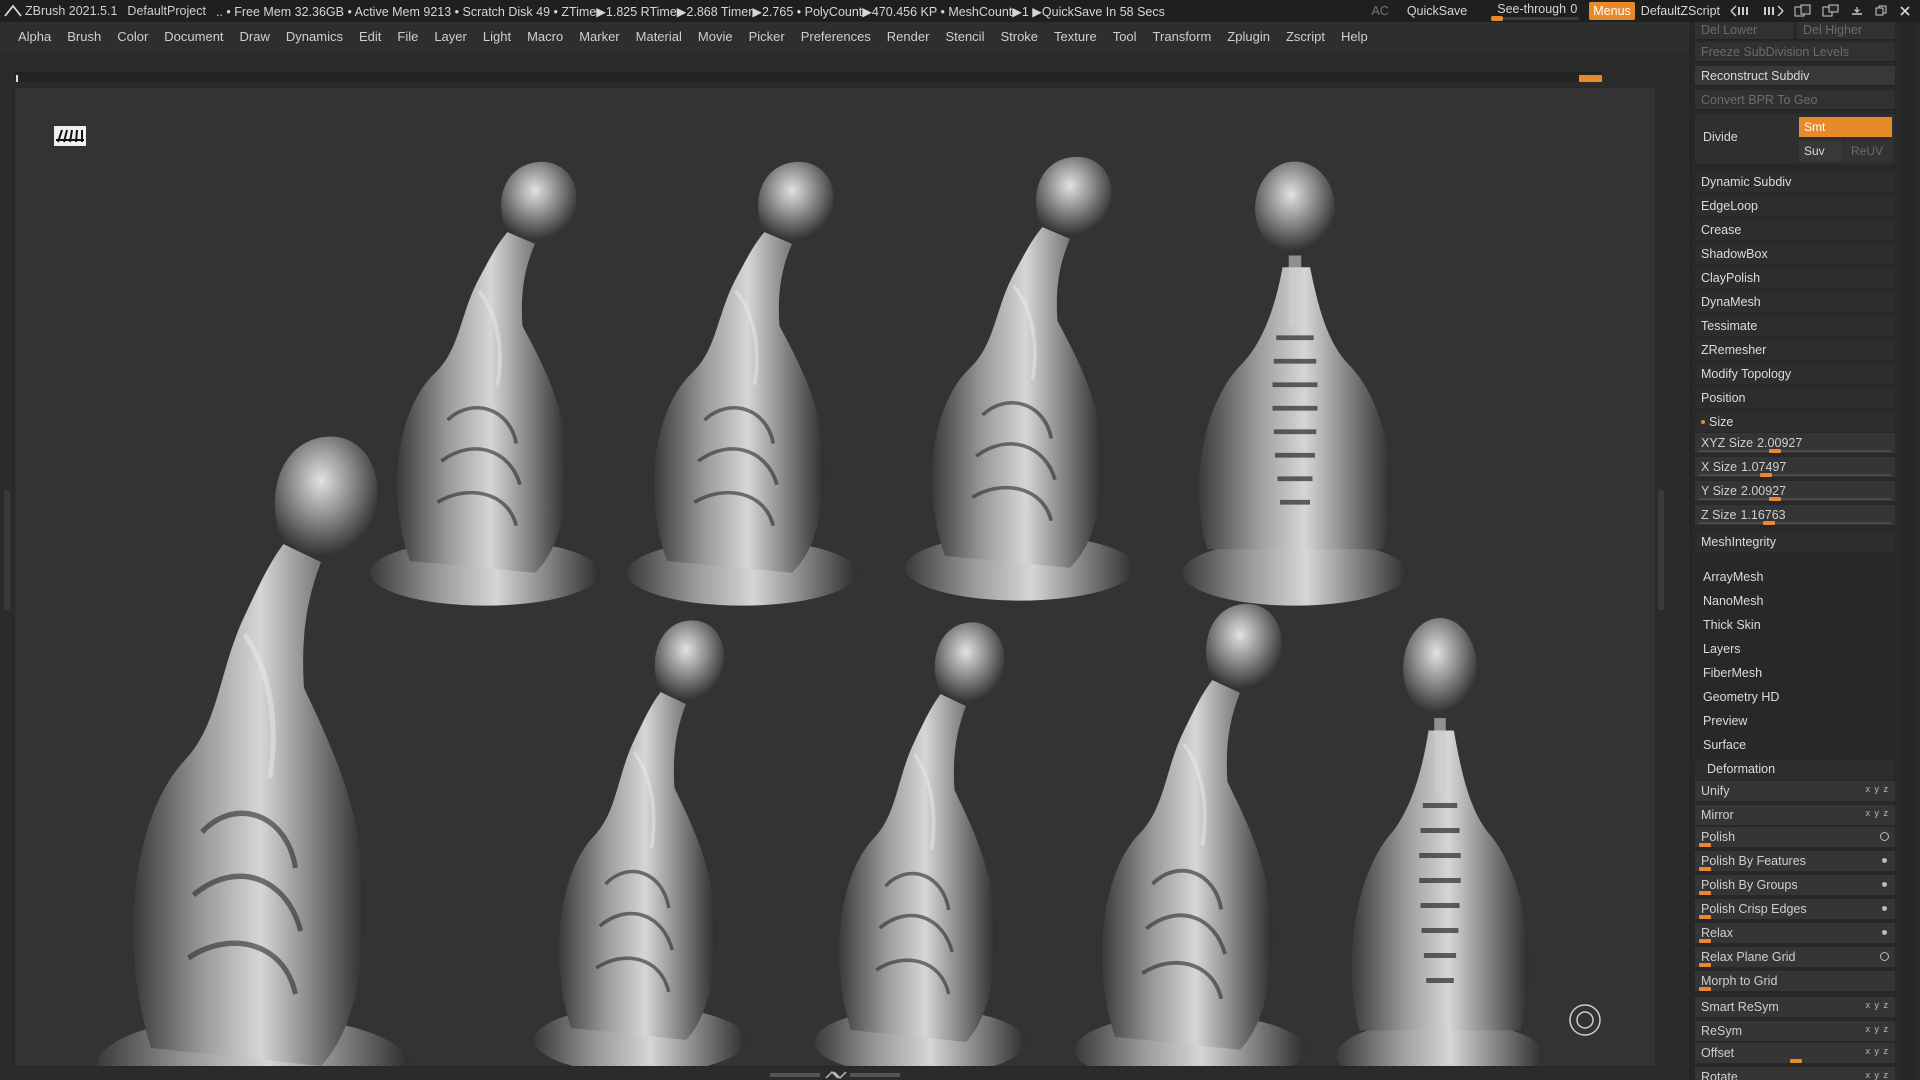 The image size is (1920, 1080). Describe the element at coordinates (1741, 11) in the screenshot. I see `layout-left-icon` at that location.